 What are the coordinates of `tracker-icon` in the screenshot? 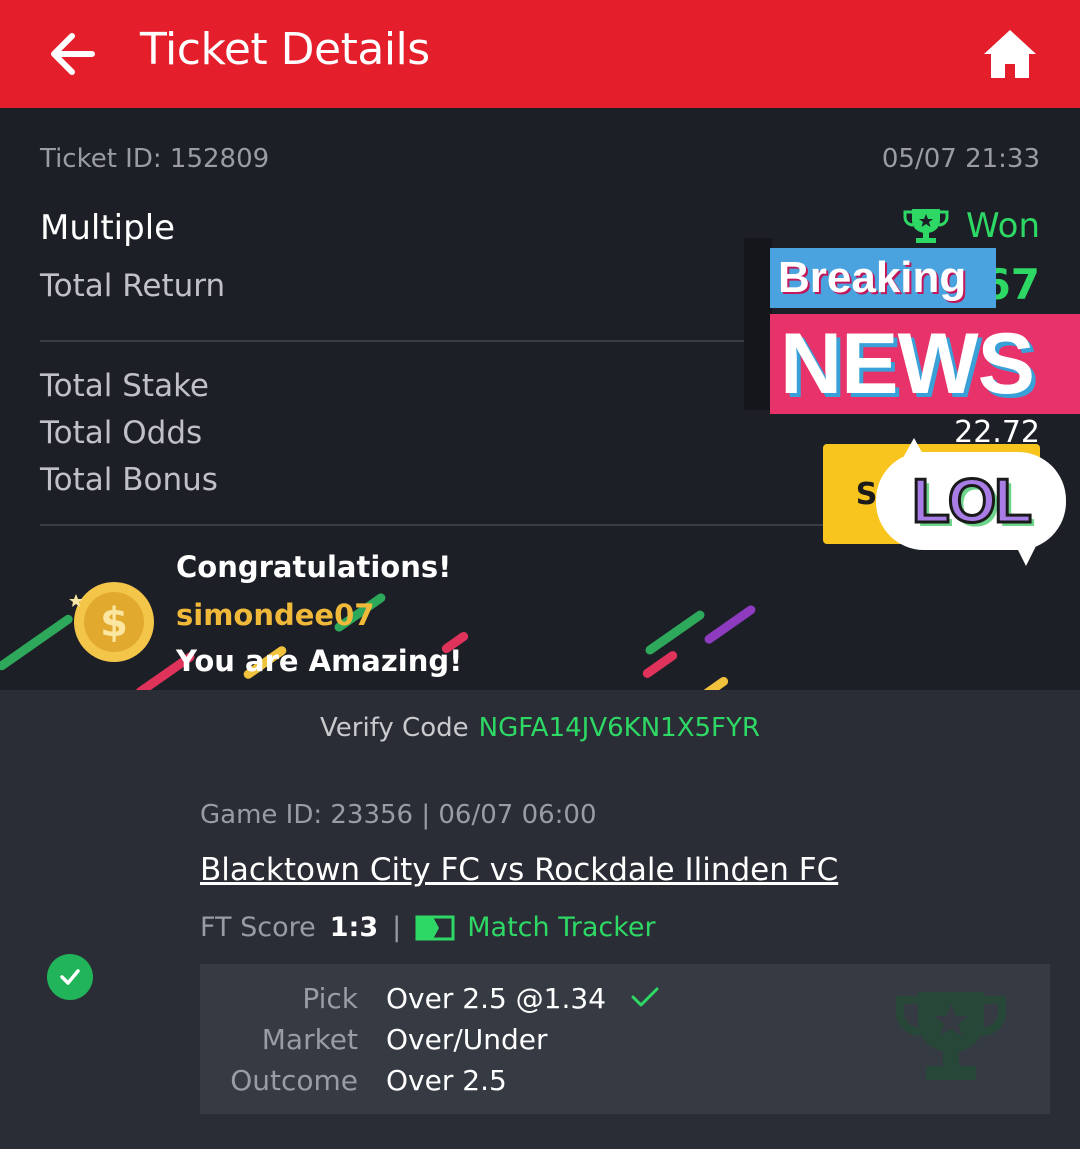 It's located at (435, 927).